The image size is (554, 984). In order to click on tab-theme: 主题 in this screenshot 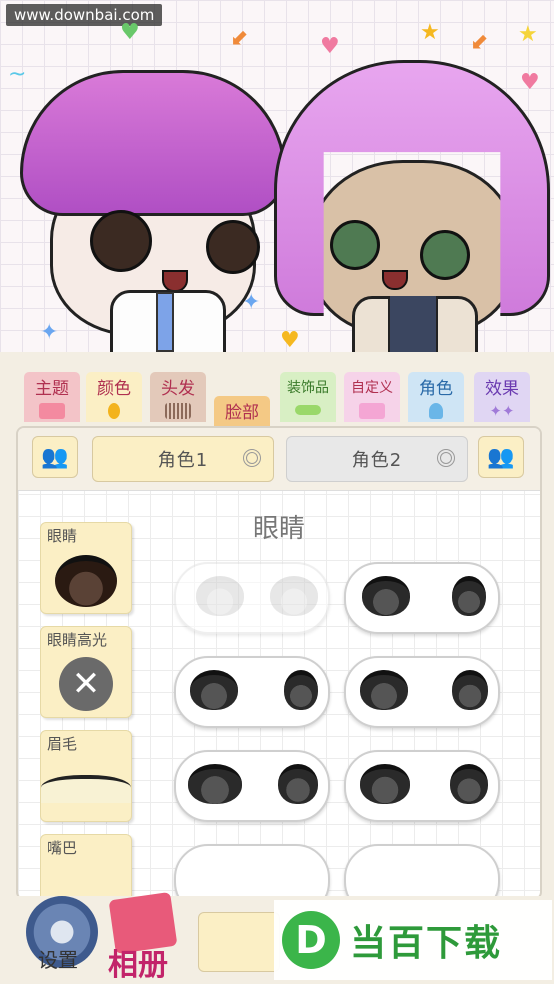, I will do `click(52, 397)`.